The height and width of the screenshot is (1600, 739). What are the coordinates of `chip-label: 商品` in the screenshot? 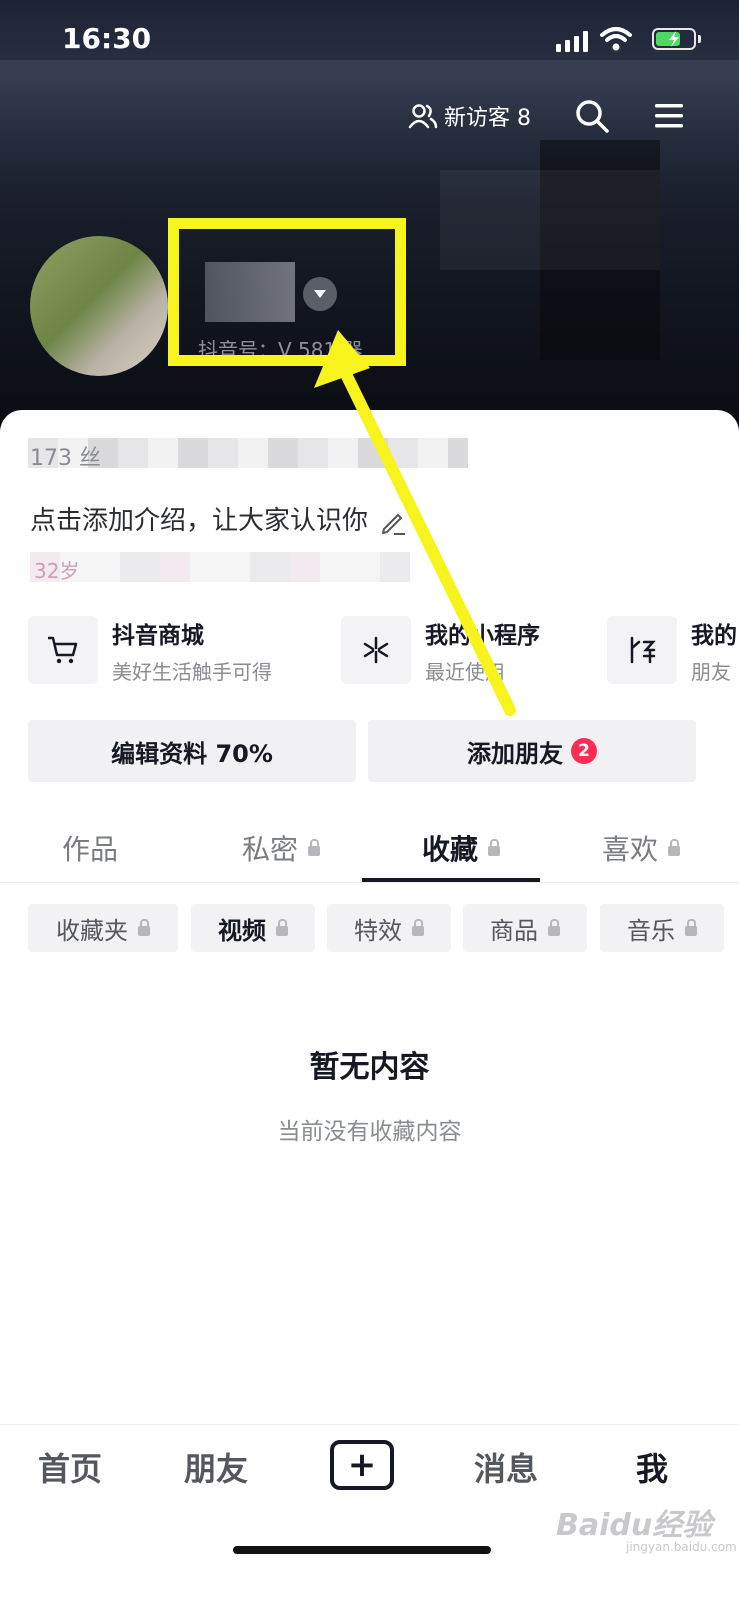 It's located at (514, 930).